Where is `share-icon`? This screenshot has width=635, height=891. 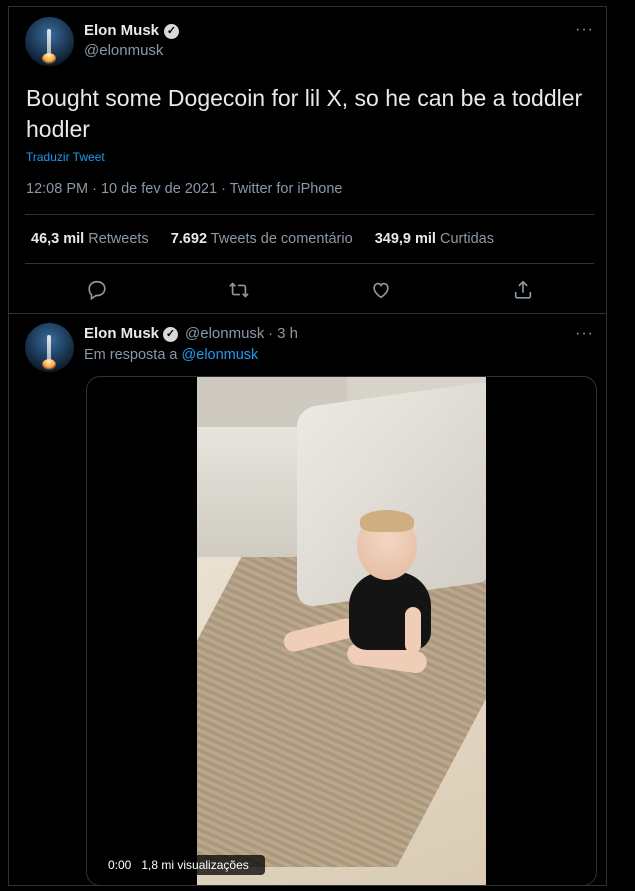 share-icon is located at coordinates (523, 290).